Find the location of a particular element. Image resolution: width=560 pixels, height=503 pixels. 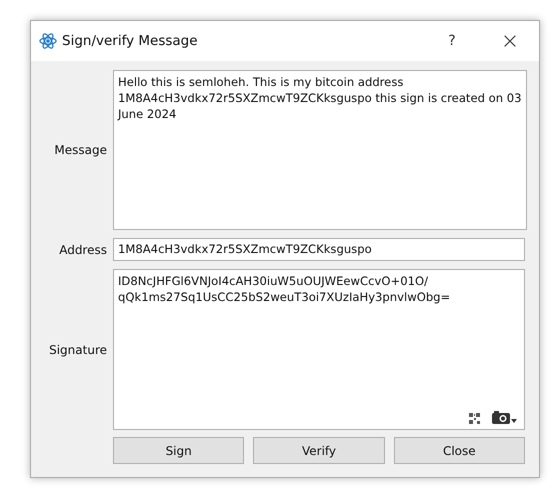

window-title: Sign/verify Message is located at coordinates (130, 41).